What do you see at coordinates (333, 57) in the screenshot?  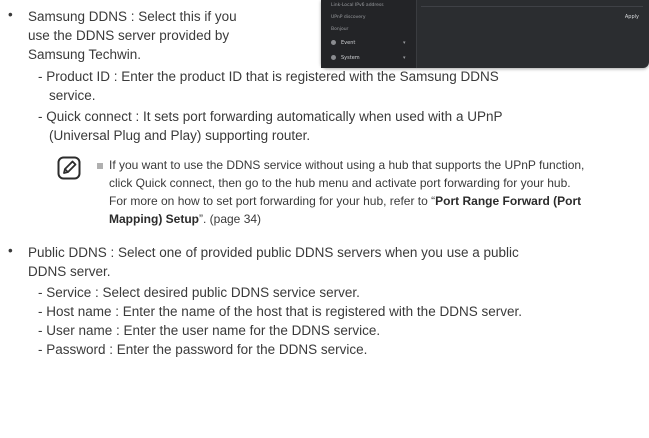 I see `gear-icon` at bounding box center [333, 57].